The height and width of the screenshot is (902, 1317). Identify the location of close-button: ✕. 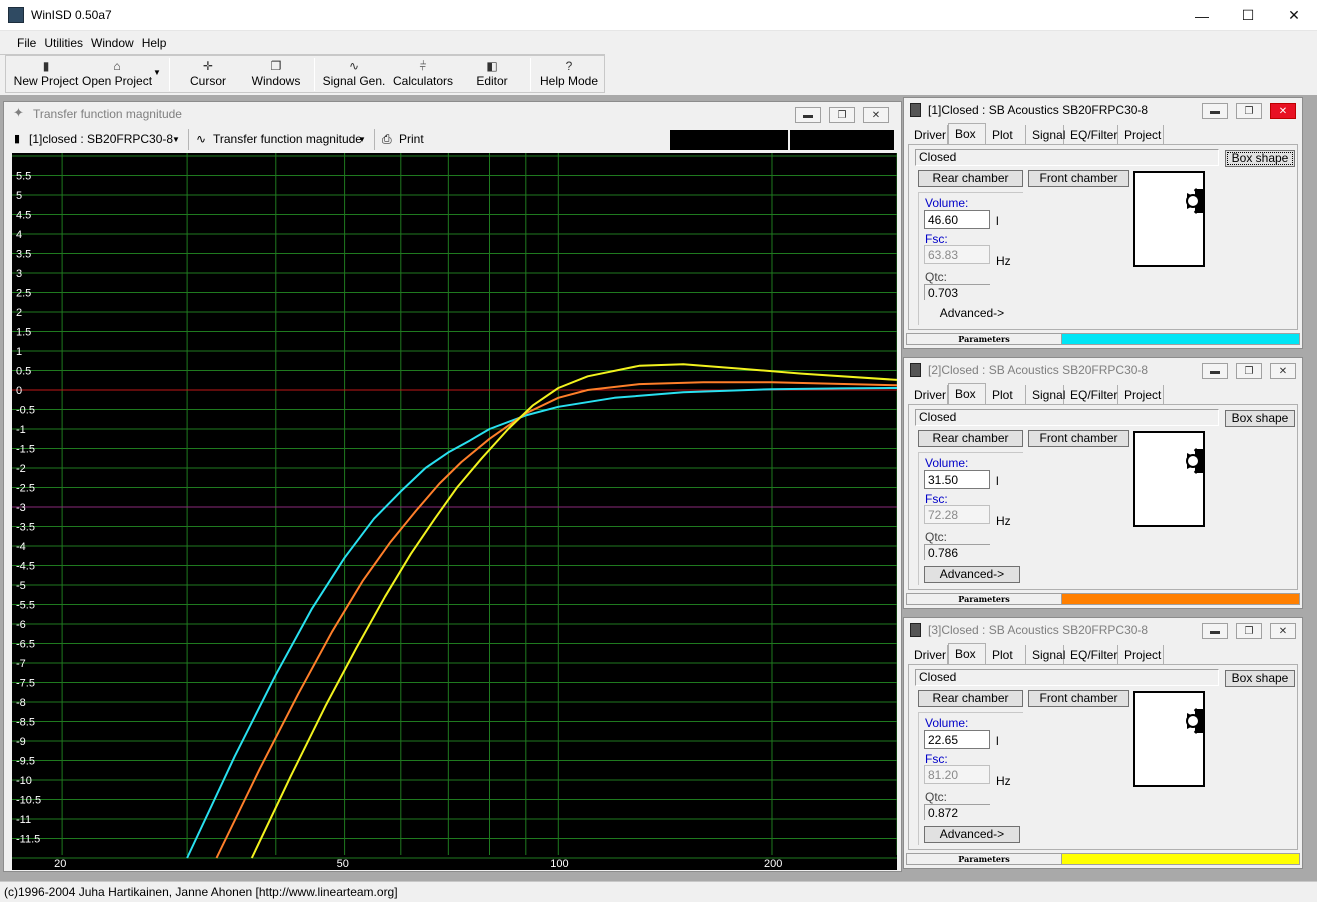
(1294, 15).